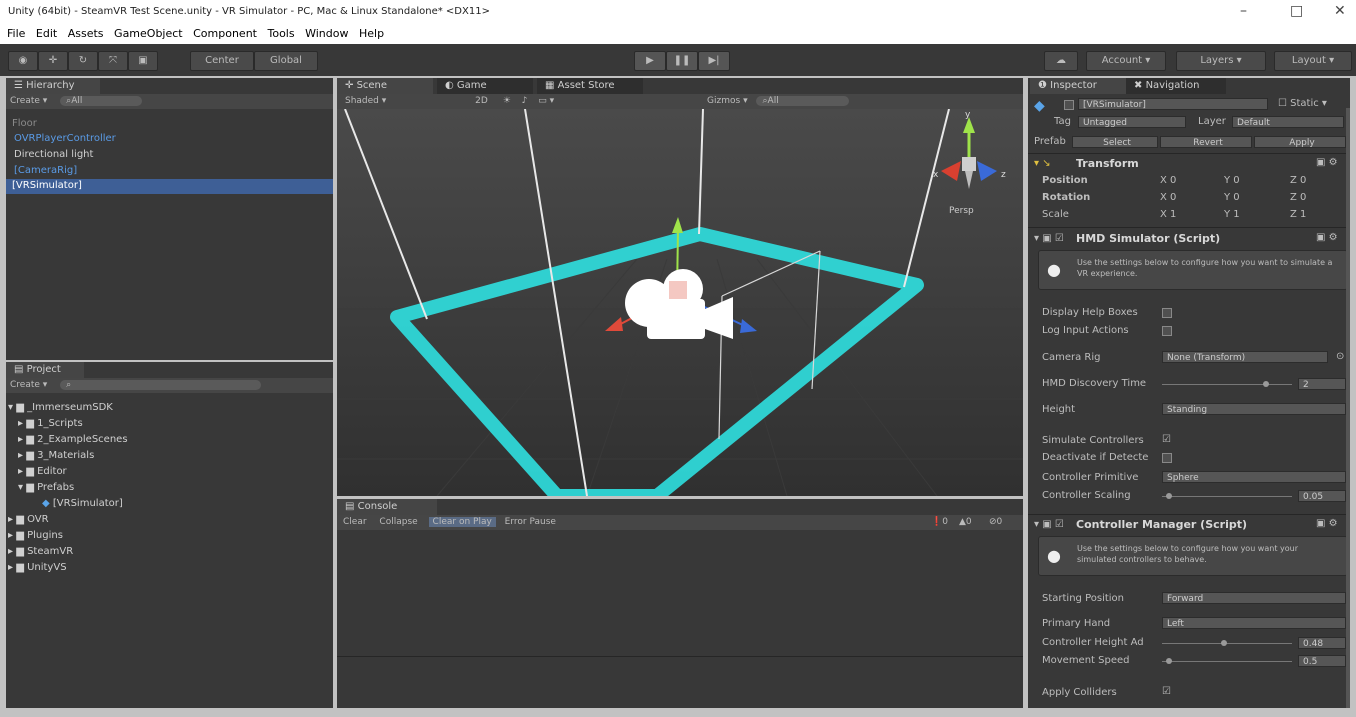 The height and width of the screenshot is (717, 1356). What do you see at coordinates (1167, 458) in the screenshot?
I see `deactivate-checkbox` at bounding box center [1167, 458].